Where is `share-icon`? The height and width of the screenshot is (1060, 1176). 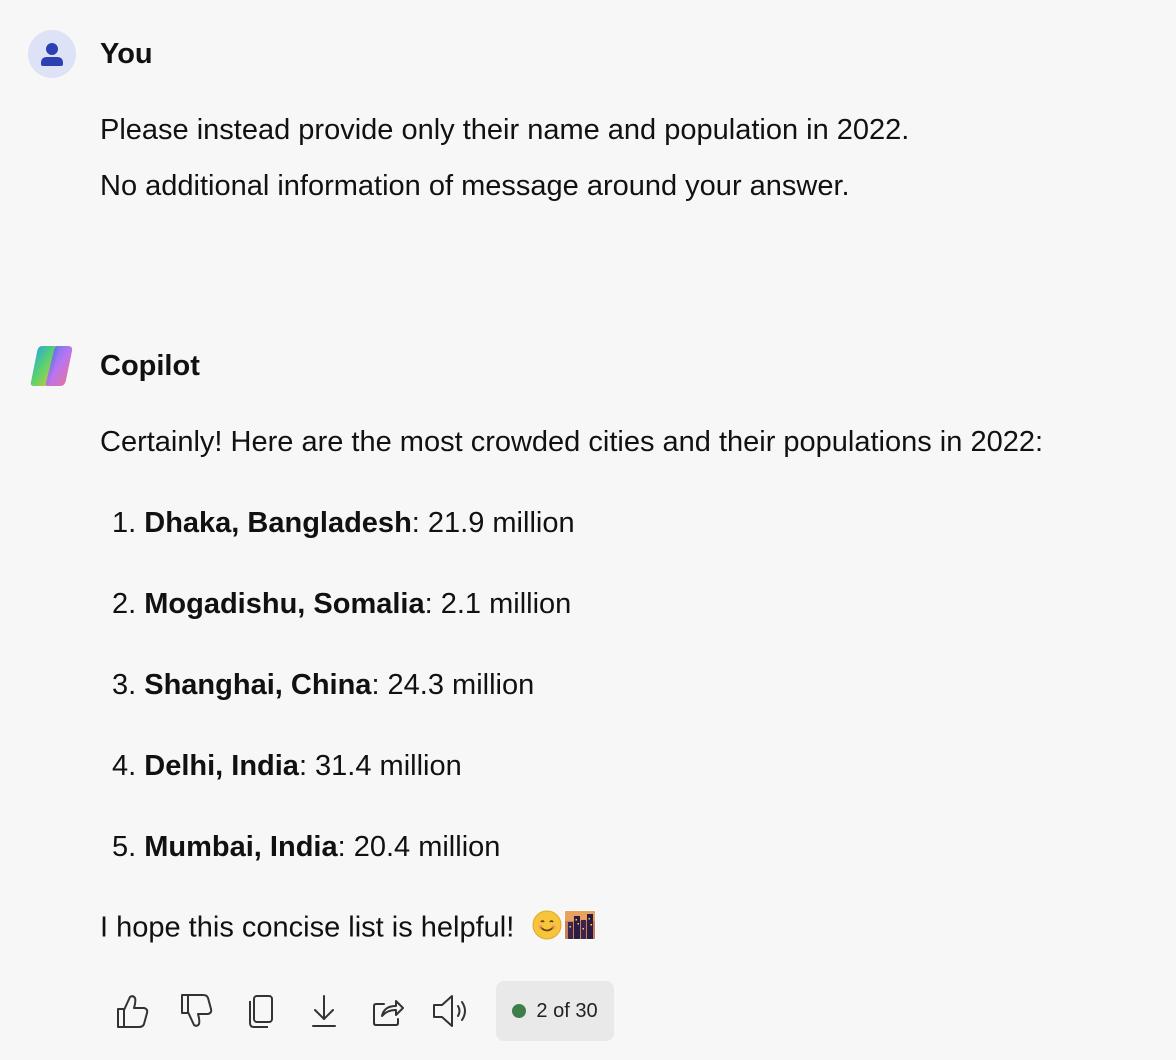
share-icon is located at coordinates (388, 1011).